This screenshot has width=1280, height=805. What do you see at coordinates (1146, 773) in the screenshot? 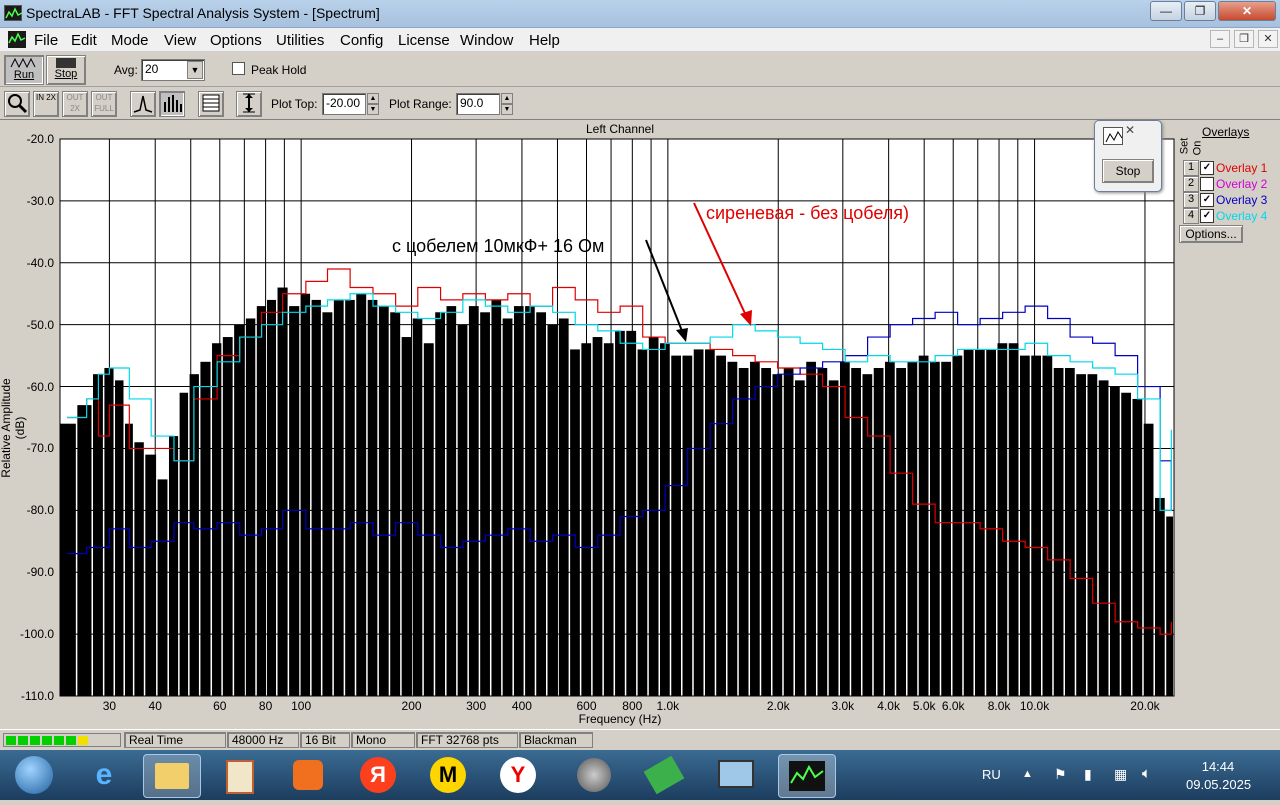
I see `volume-icon: 🔈︎` at bounding box center [1146, 773].